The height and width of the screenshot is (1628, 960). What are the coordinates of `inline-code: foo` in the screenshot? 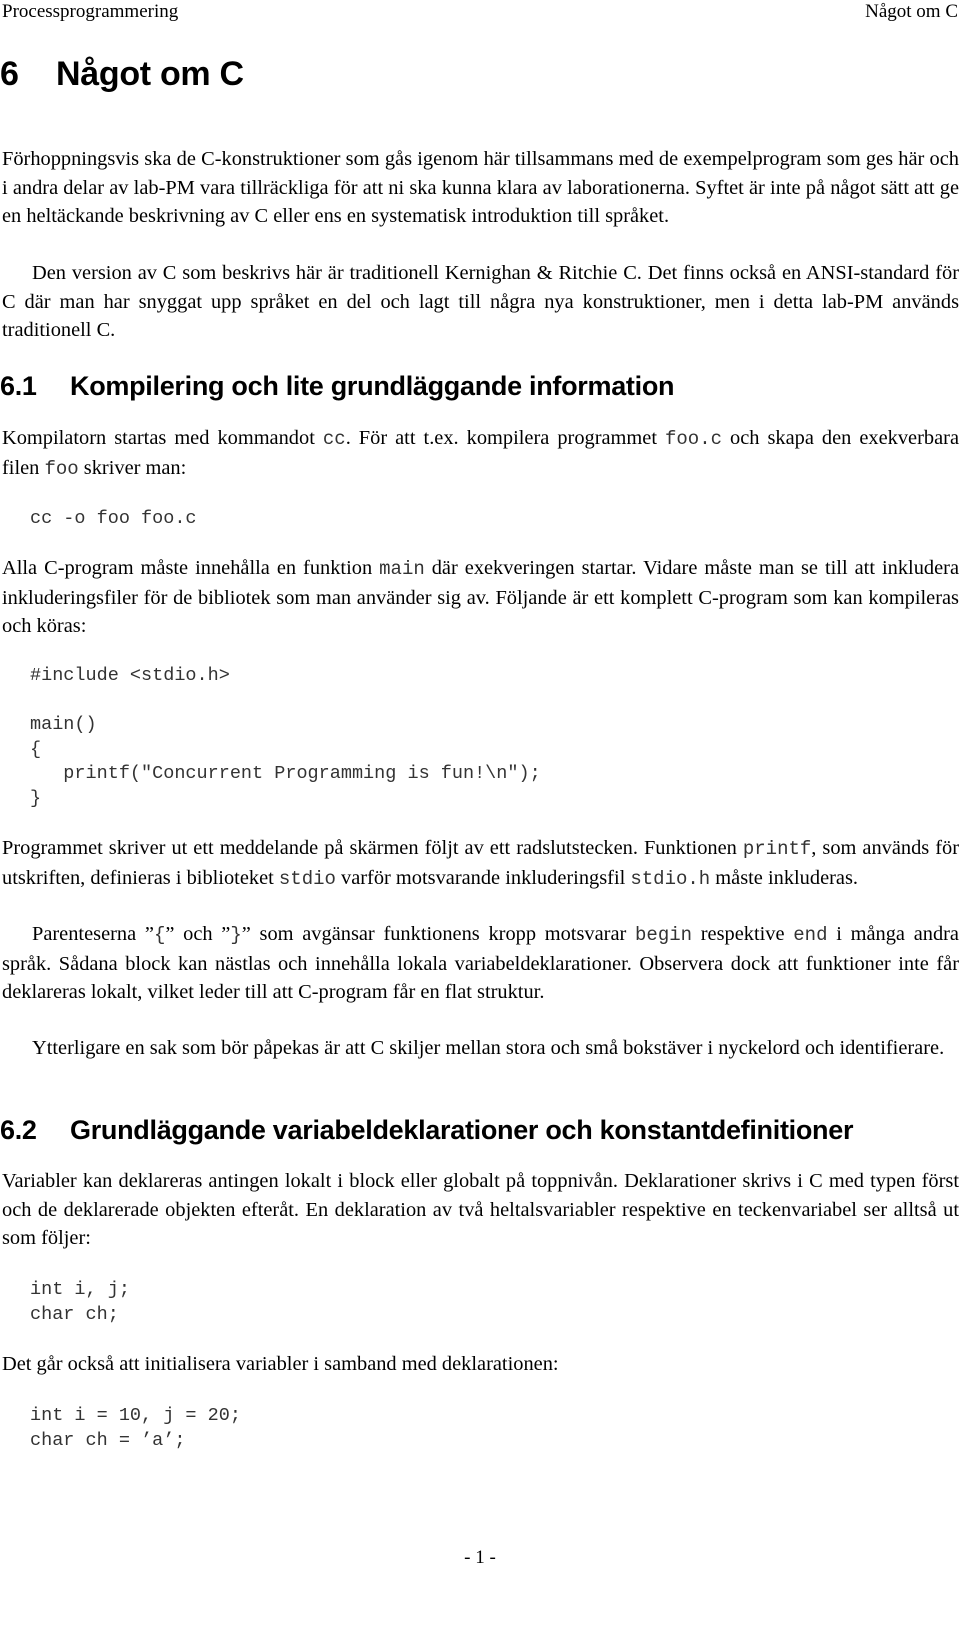 It's located at (61, 468).